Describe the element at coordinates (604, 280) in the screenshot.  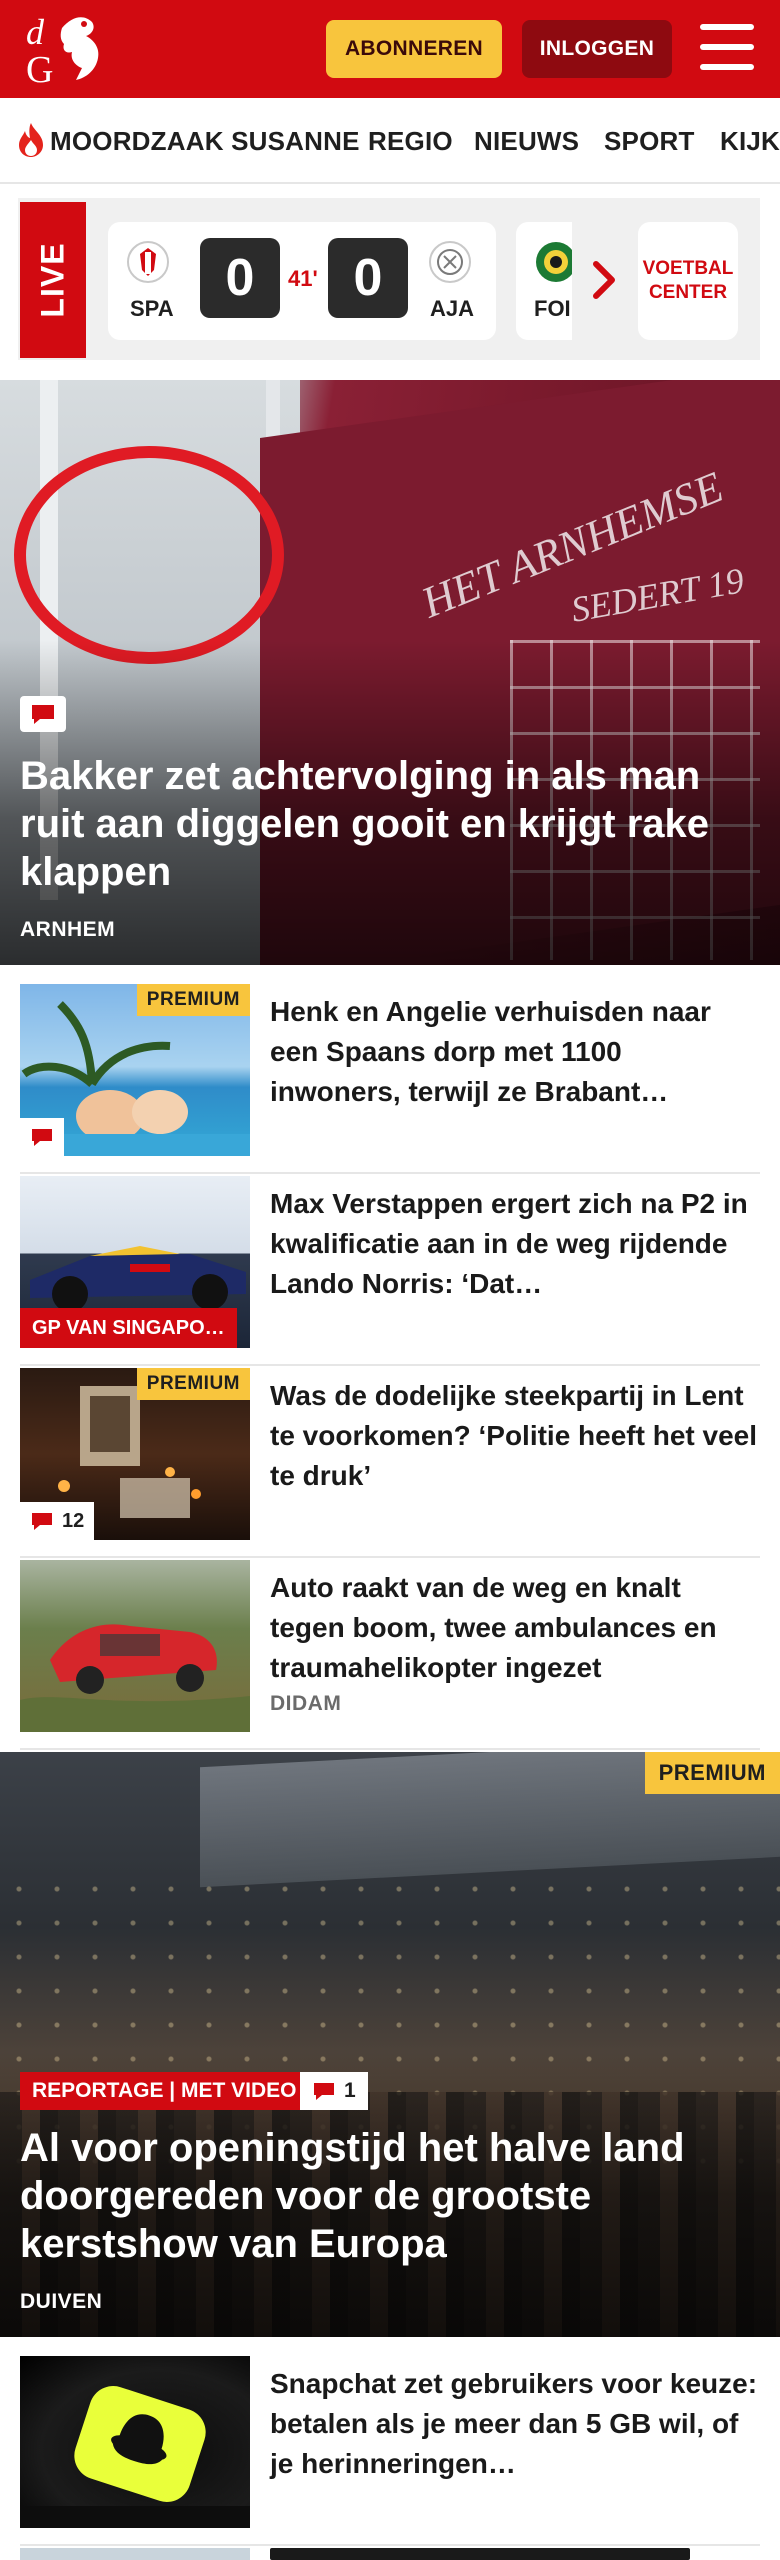
I see `chevron-right-icon` at that location.